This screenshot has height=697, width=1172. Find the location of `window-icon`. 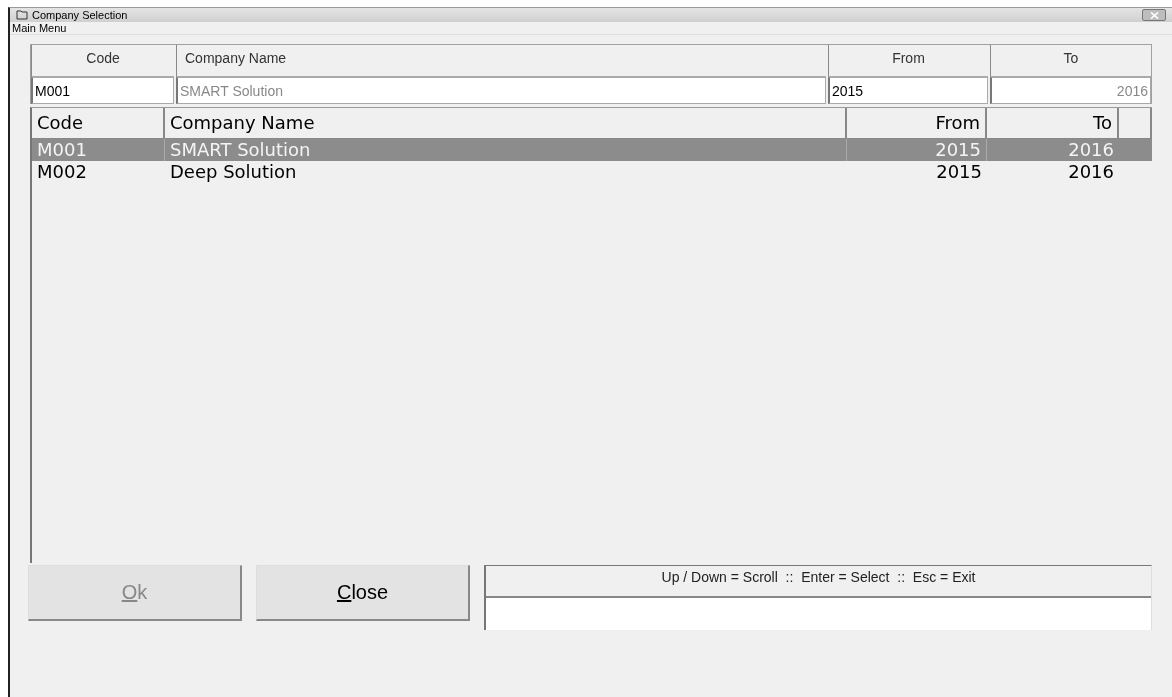

window-icon is located at coordinates (22, 15).